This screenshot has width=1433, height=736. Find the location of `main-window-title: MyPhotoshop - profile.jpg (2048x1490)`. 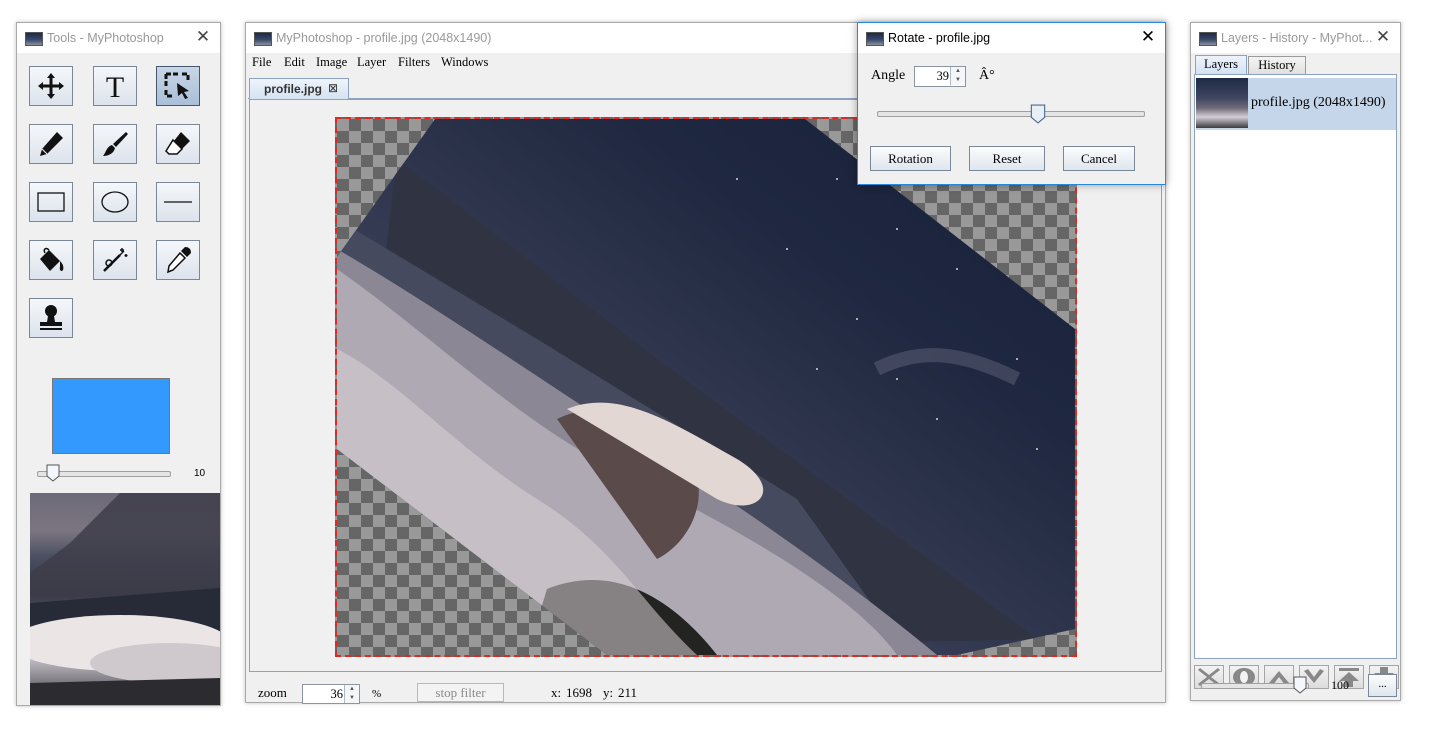

main-window-title: MyPhotoshop - profile.jpg (2048x1490) is located at coordinates (384, 38).